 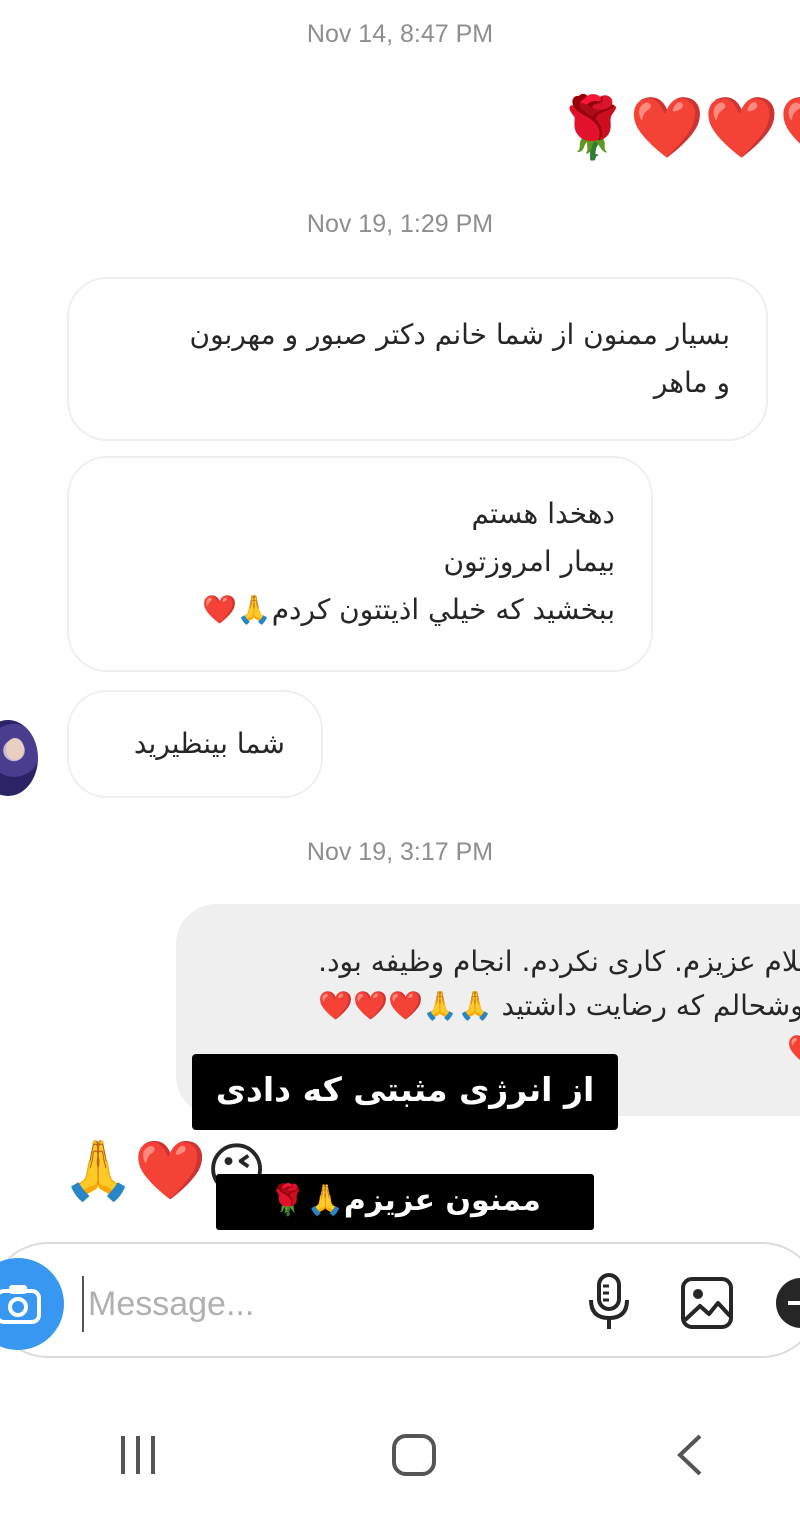 I want to click on home-button, so click(x=414, y=1457).